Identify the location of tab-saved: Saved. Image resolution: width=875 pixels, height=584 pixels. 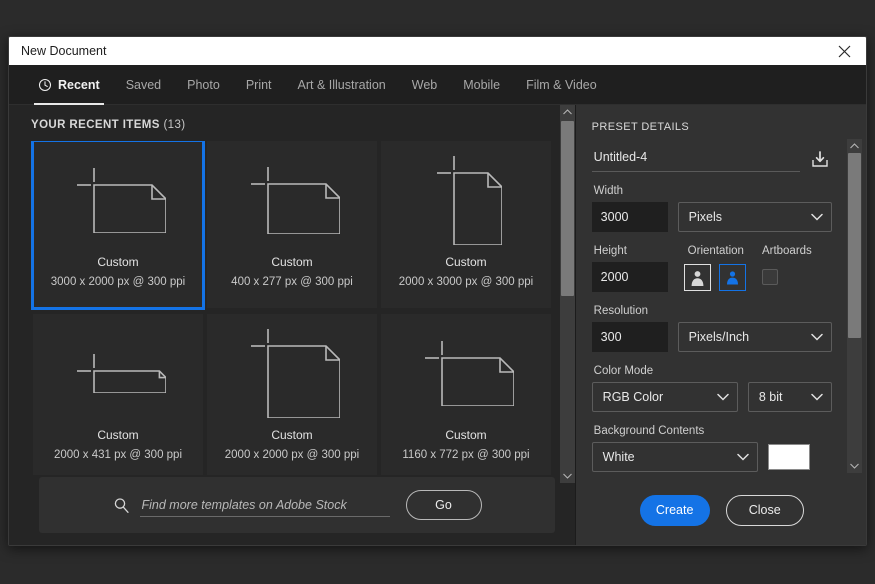
(143, 85).